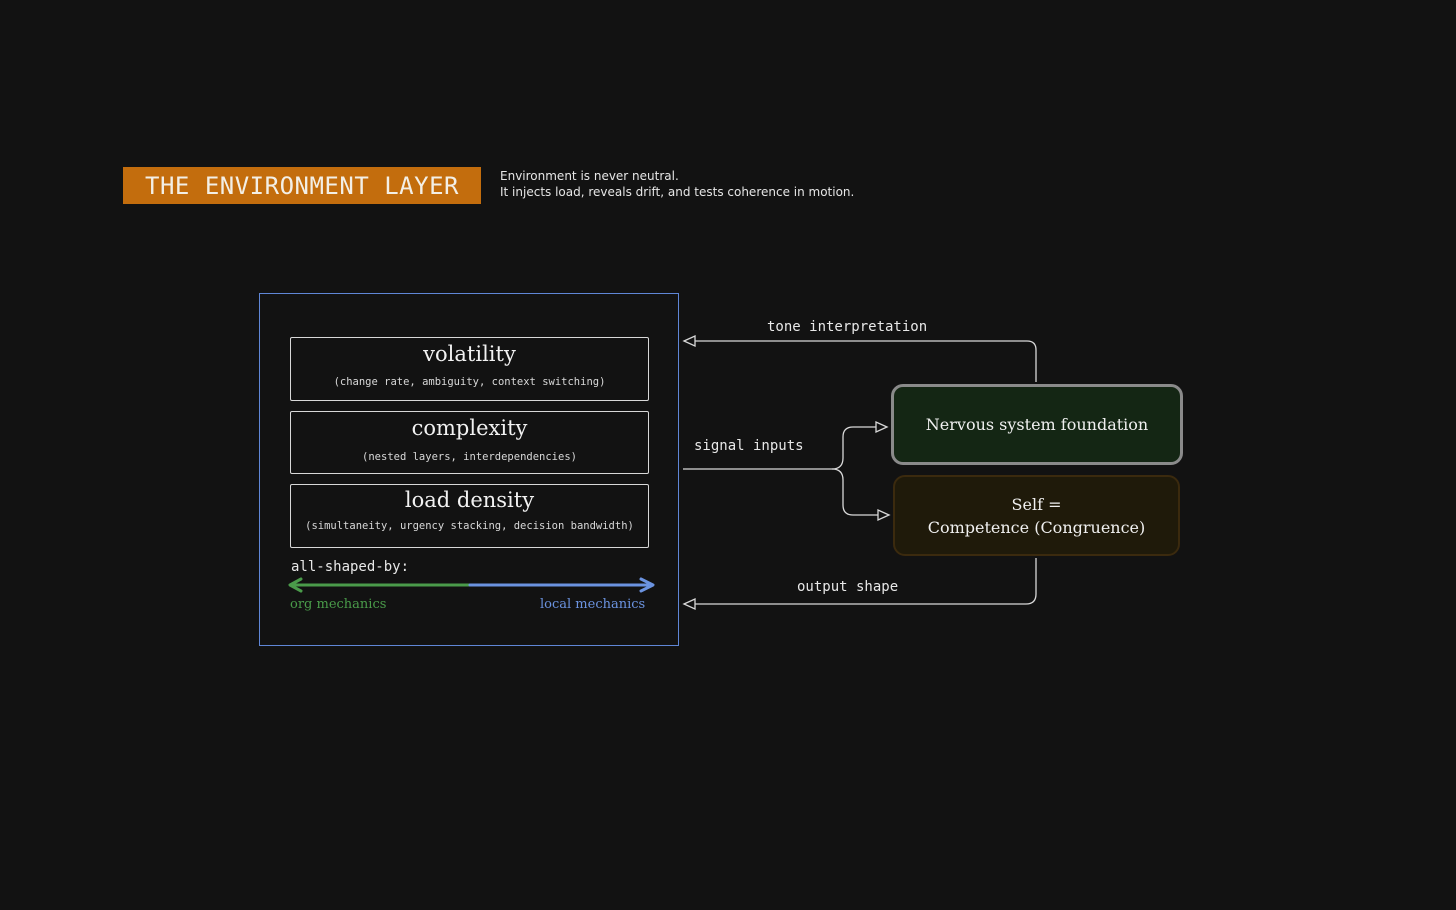  I want to click on signal-inputs-label: signal inputs, so click(749, 446).